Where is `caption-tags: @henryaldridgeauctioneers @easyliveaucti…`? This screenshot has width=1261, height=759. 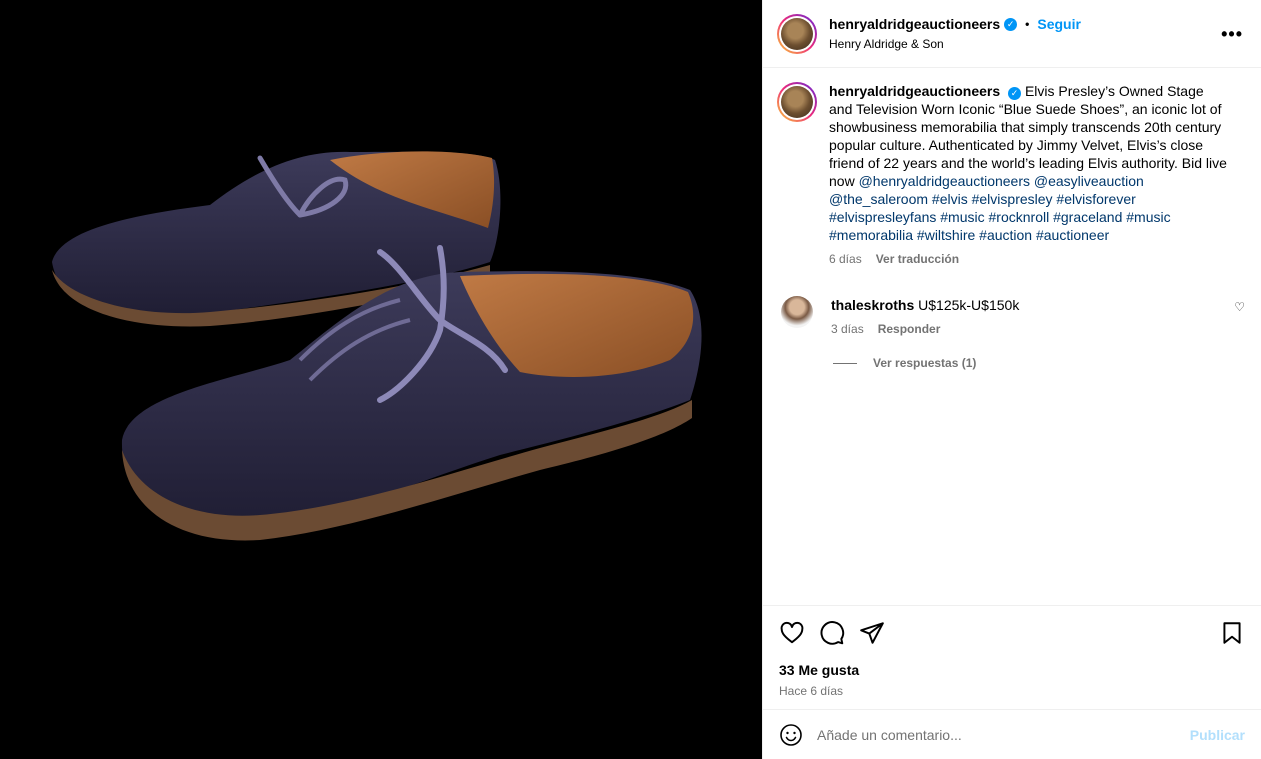 caption-tags: @henryaldridgeauctioneers @easyliveaucti… is located at coordinates (1000, 208).